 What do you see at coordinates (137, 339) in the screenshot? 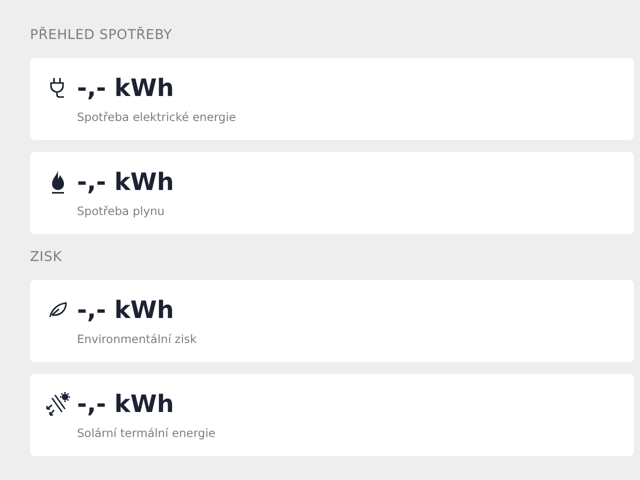
I see `energy-label: Environmentální zisk` at bounding box center [137, 339].